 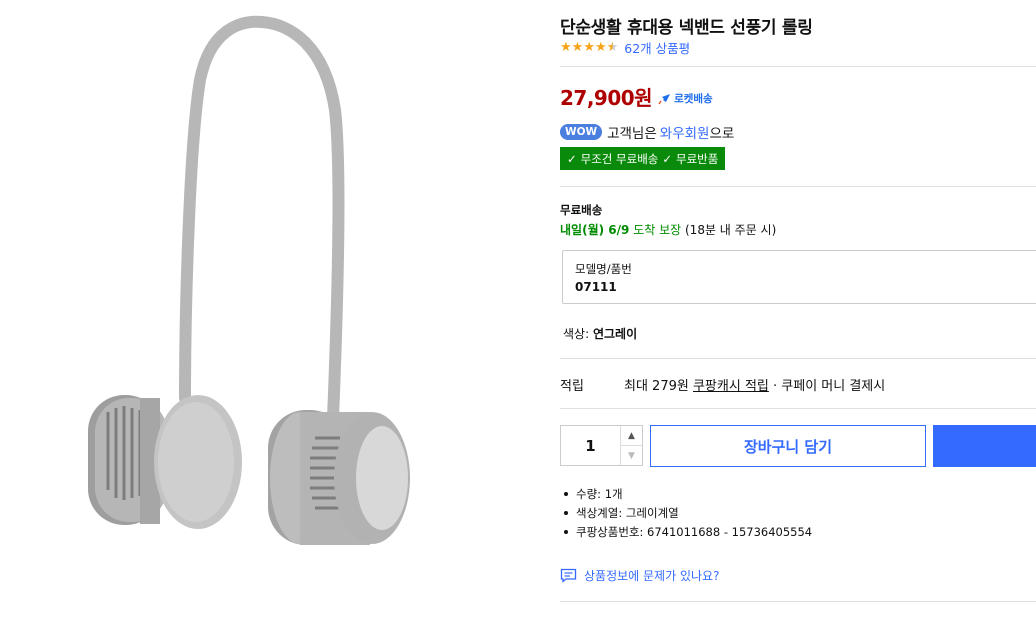 I want to click on free-benefits-badge: ✓ 무조건 무료배송 ✓ 무료반품, so click(x=643, y=158).